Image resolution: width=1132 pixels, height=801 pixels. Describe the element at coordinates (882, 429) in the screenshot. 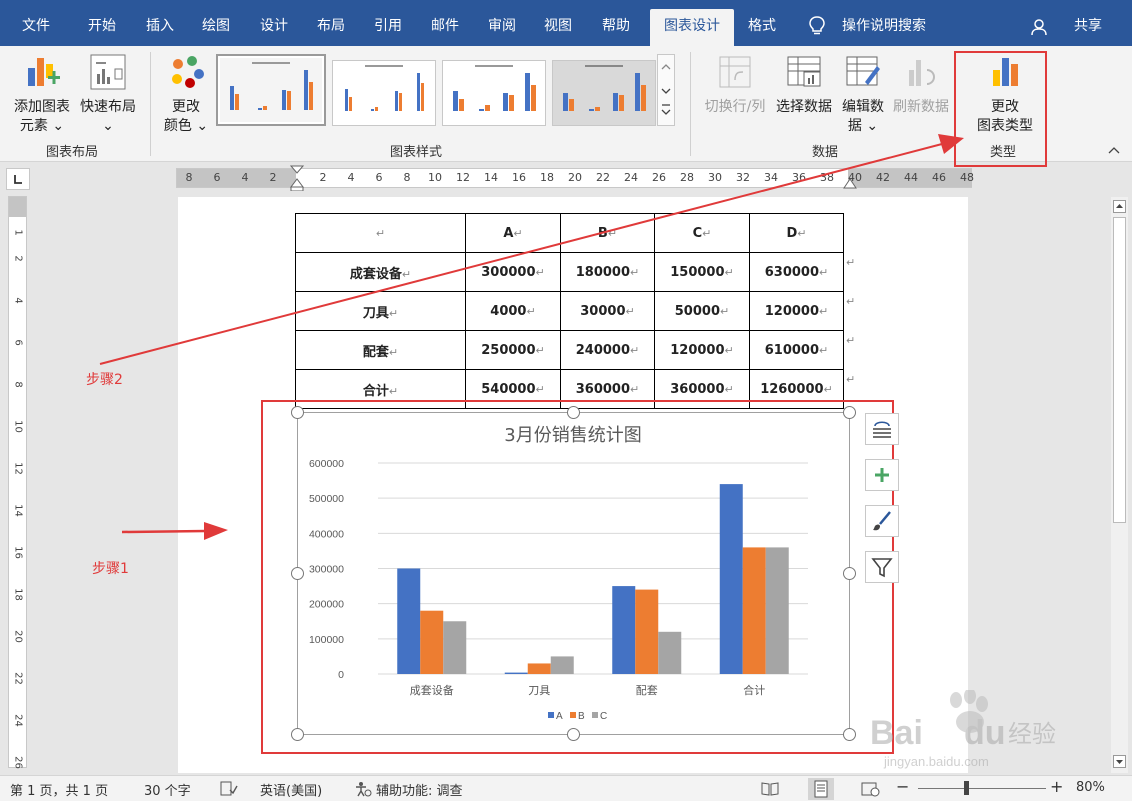

I see `layout-options-button` at that location.